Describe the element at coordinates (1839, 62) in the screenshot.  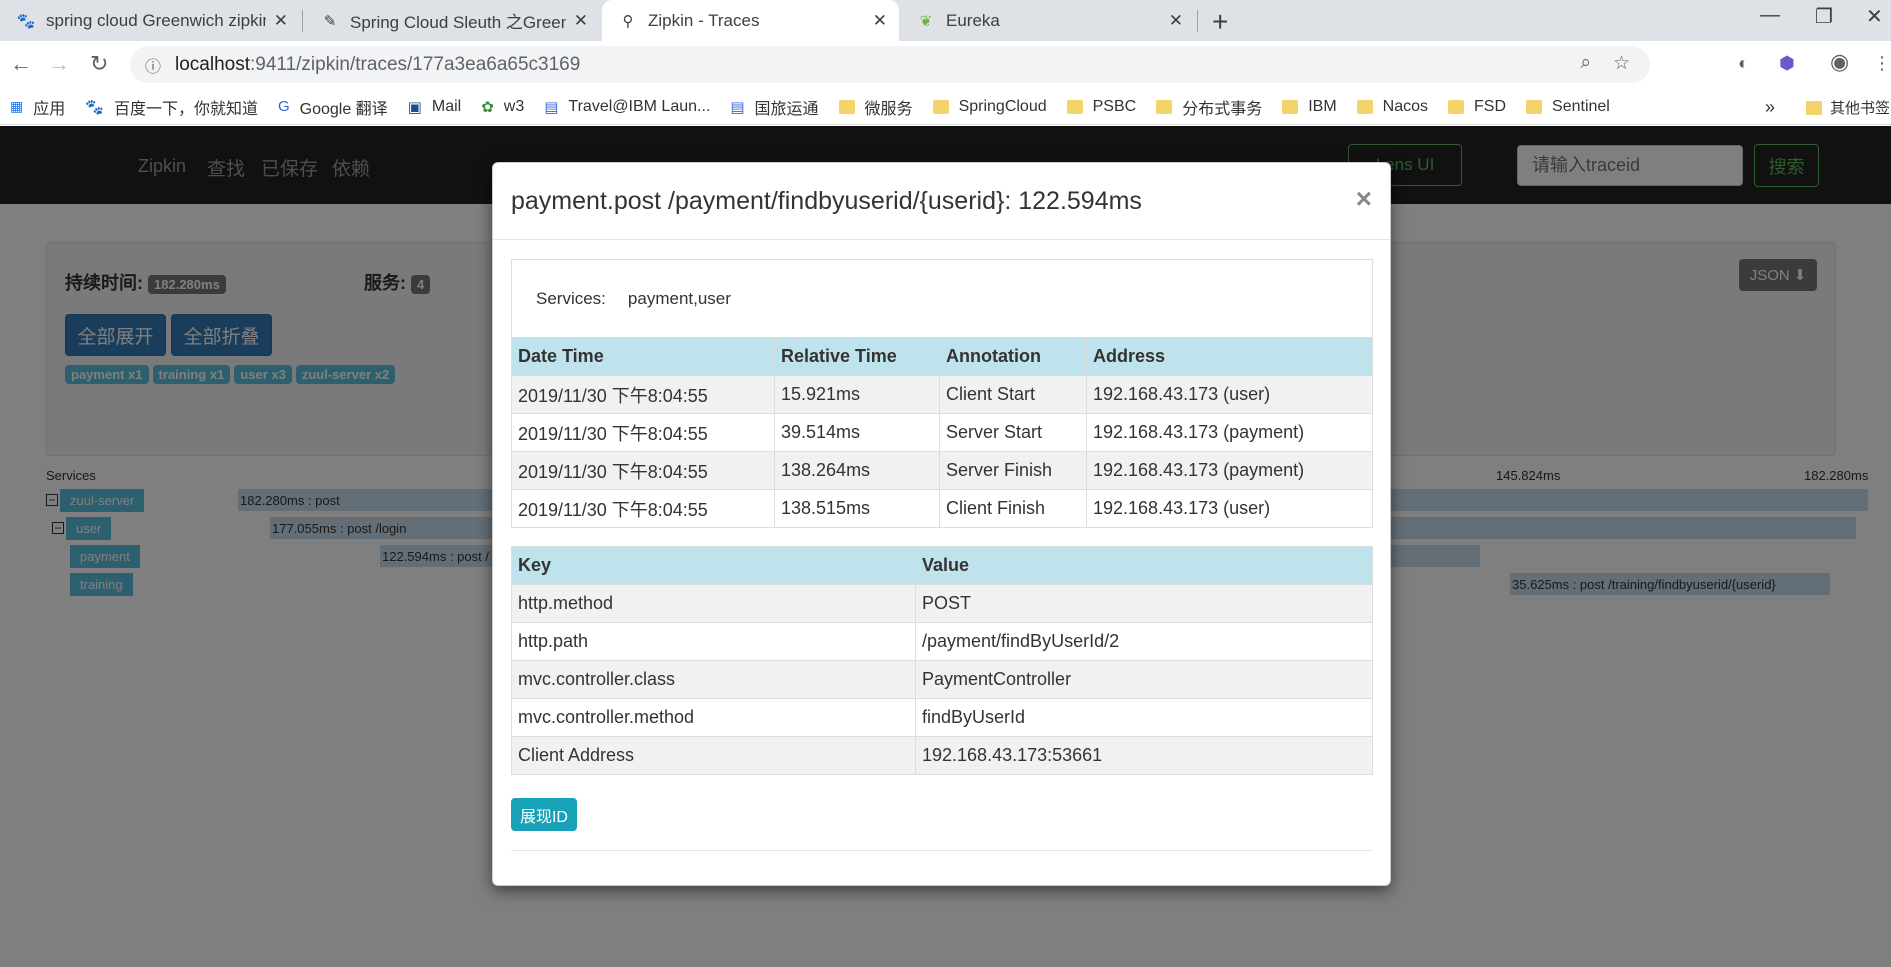
I see `profile-icon: ◉` at that location.